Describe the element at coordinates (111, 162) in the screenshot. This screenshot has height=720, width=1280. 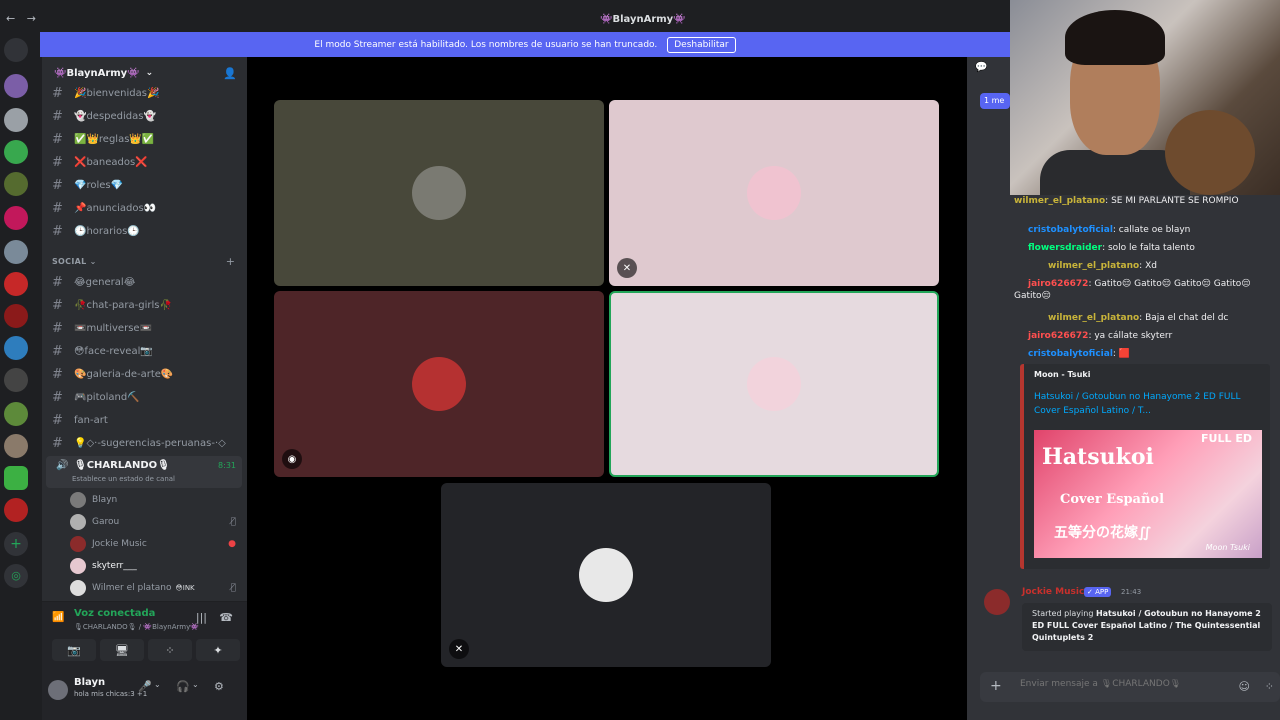
I see `channel-label: ❌baneados❌` at that location.